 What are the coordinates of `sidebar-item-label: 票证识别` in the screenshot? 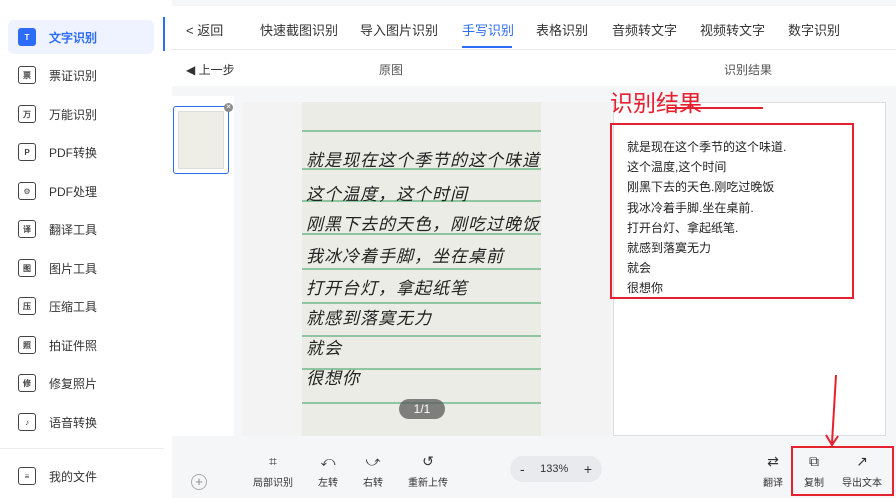 It's located at (73, 75).